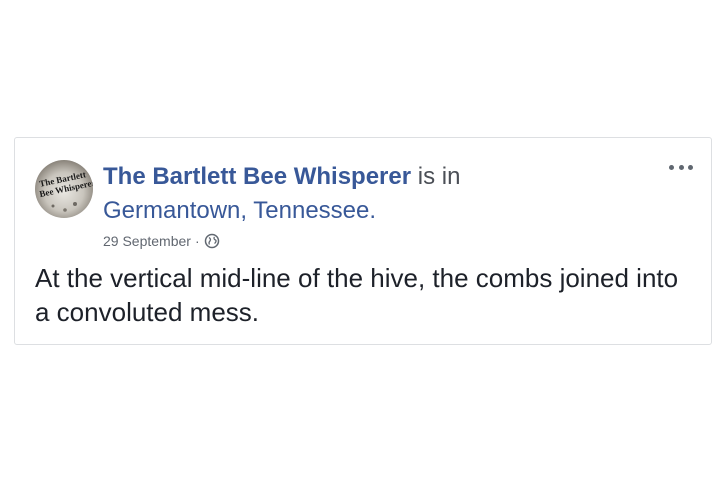 Image resolution: width=728 pixels, height=485 pixels. Describe the element at coordinates (147, 241) in the screenshot. I see `timestamp-link: 29 September` at that location.